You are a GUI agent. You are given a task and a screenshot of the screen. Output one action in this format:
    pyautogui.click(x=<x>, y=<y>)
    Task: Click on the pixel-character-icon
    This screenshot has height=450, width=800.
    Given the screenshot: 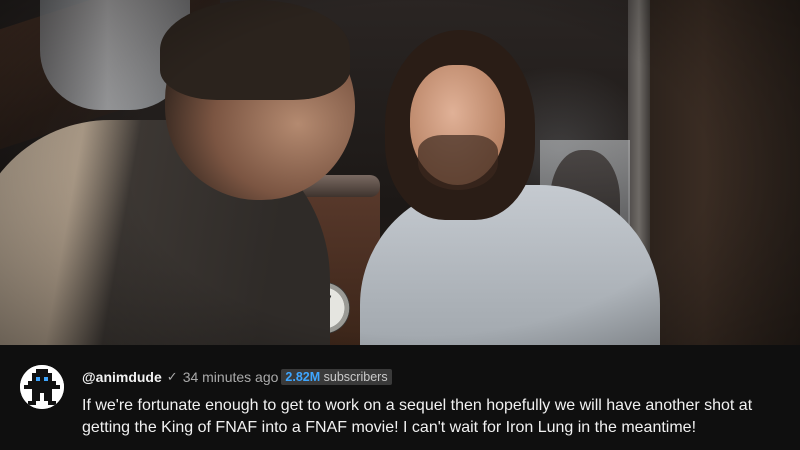 What is the action you would take?
    pyautogui.click(x=42, y=387)
    